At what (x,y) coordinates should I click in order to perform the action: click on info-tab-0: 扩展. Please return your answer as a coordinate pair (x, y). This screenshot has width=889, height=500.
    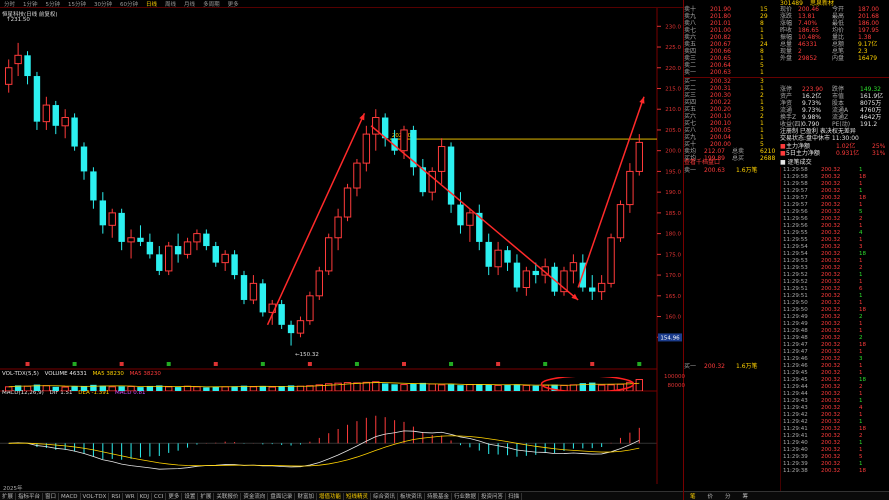
    Looking at the image, I should click on (206, 496).